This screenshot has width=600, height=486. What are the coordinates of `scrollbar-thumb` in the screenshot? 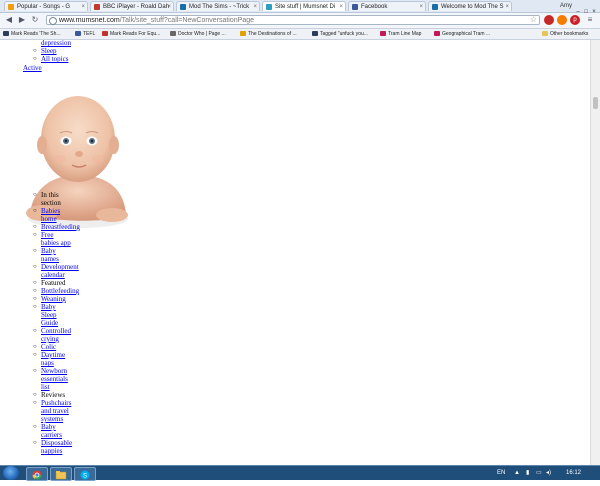 It's located at (595, 103).